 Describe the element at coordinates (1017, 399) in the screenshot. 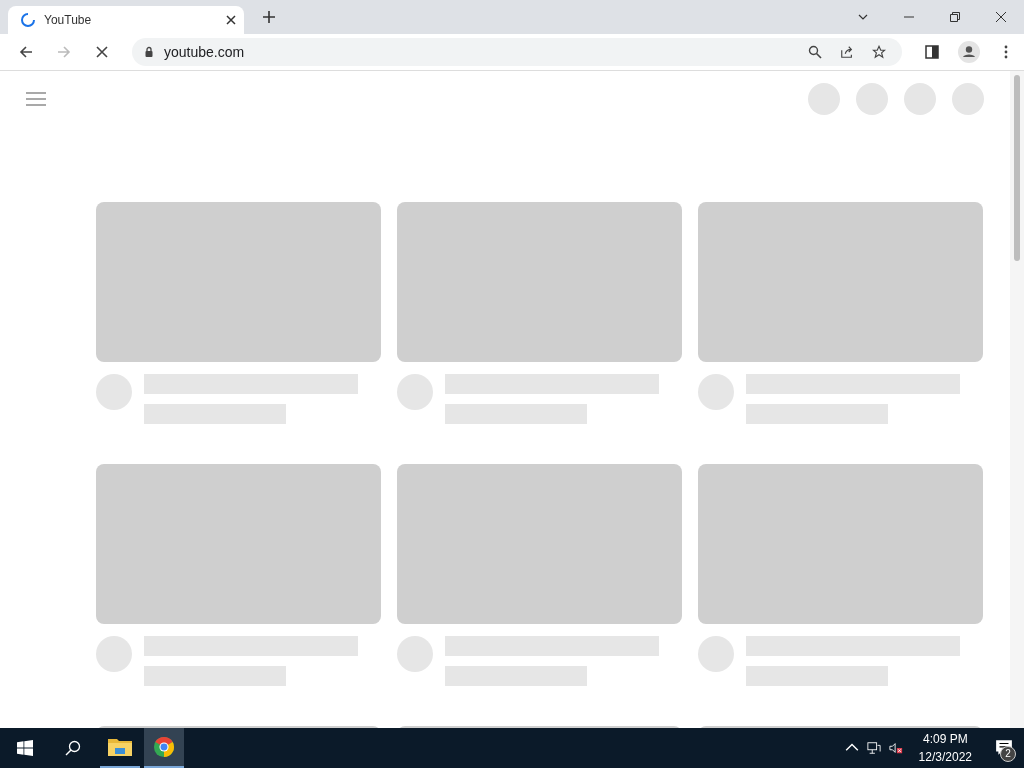

I see `scrollbar` at that location.